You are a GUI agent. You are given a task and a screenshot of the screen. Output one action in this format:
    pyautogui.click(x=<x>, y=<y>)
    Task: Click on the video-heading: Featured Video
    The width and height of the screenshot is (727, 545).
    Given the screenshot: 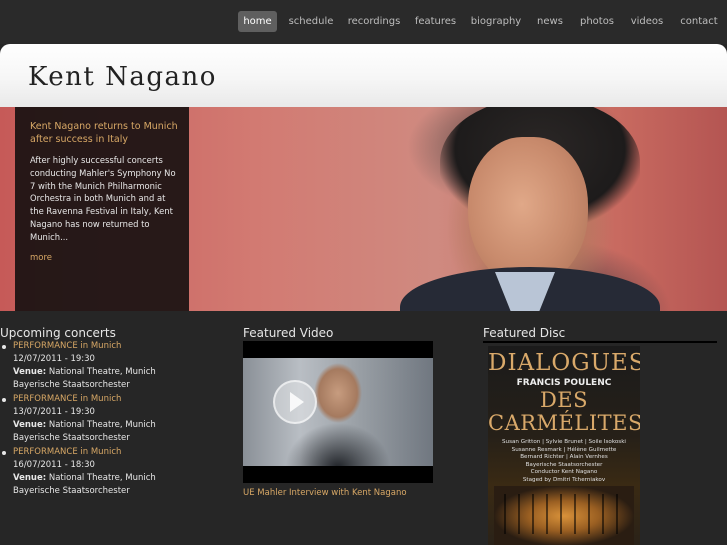 What is the action you would take?
    pyautogui.click(x=288, y=333)
    